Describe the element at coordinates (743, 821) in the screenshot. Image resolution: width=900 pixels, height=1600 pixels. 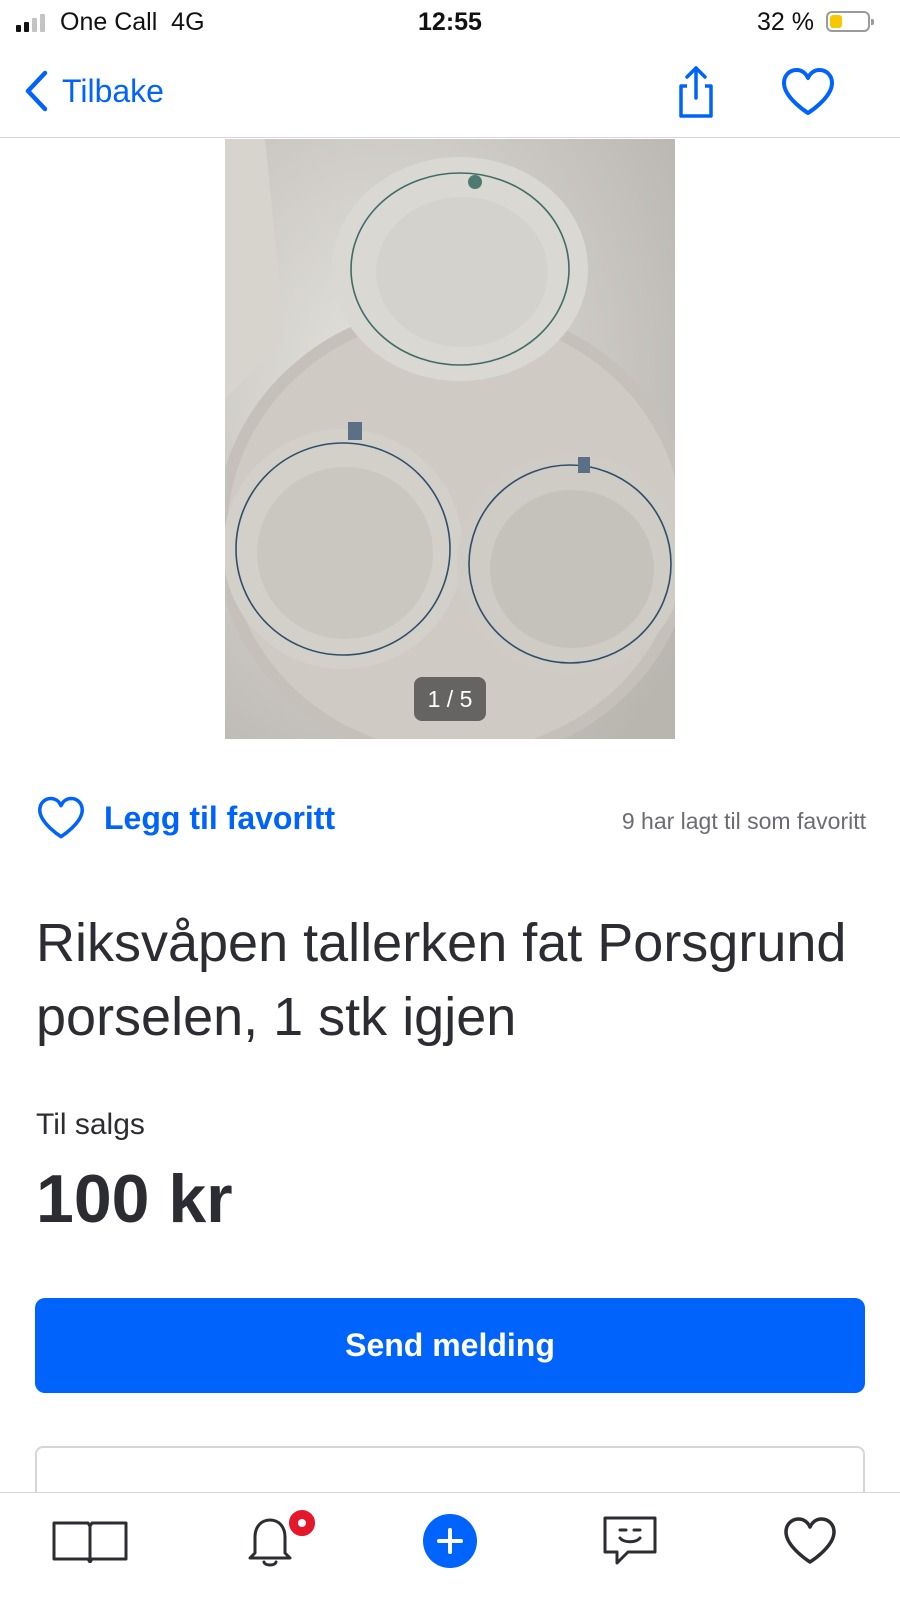
I see `favorite-count: 9 har lagt til som favoritt` at that location.